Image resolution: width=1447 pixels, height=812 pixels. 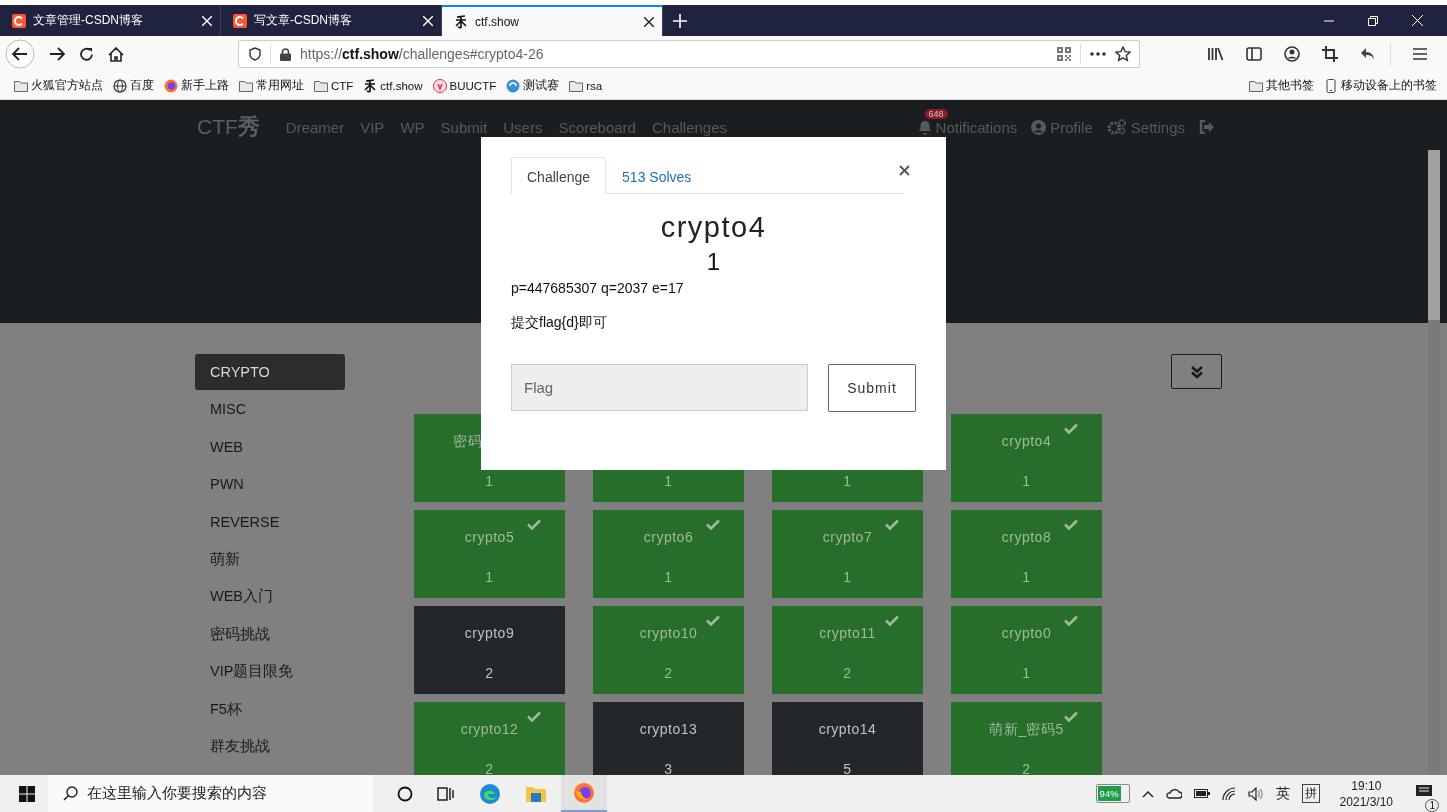 I want to click on forward-icon, so click(x=57, y=54).